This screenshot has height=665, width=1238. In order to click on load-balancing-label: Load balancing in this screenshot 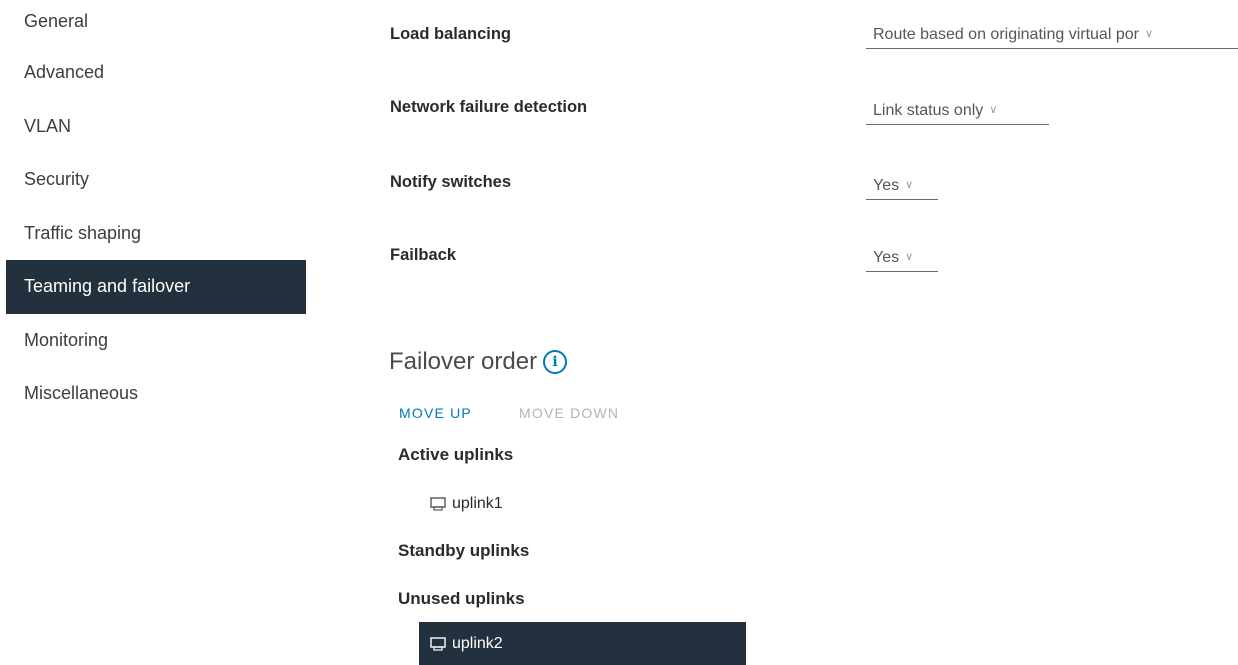, I will do `click(451, 34)`.